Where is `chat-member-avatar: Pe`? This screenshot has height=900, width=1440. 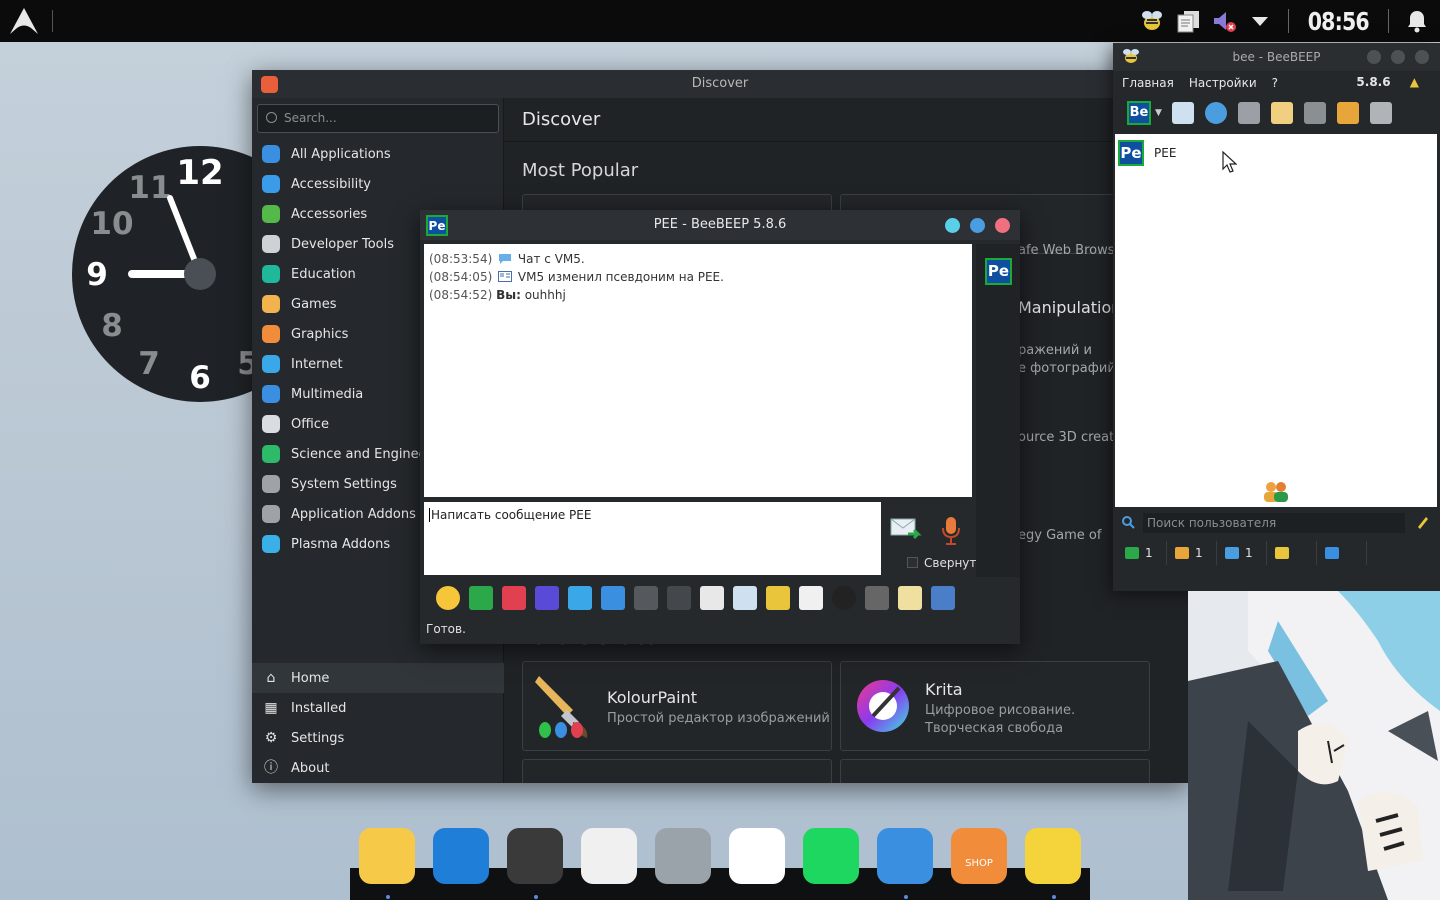 chat-member-avatar: Pe is located at coordinates (998, 271).